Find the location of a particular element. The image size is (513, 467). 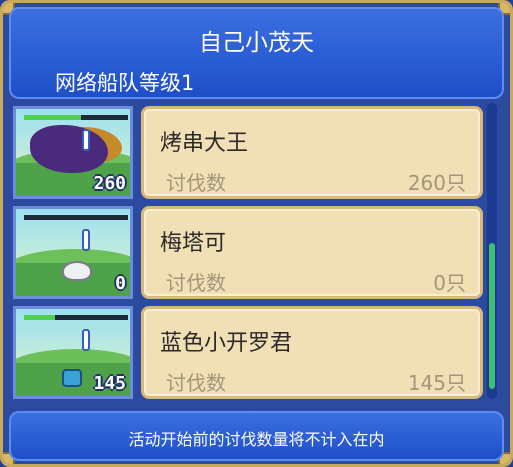

scrollbar-thumb is located at coordinates (492, 316).